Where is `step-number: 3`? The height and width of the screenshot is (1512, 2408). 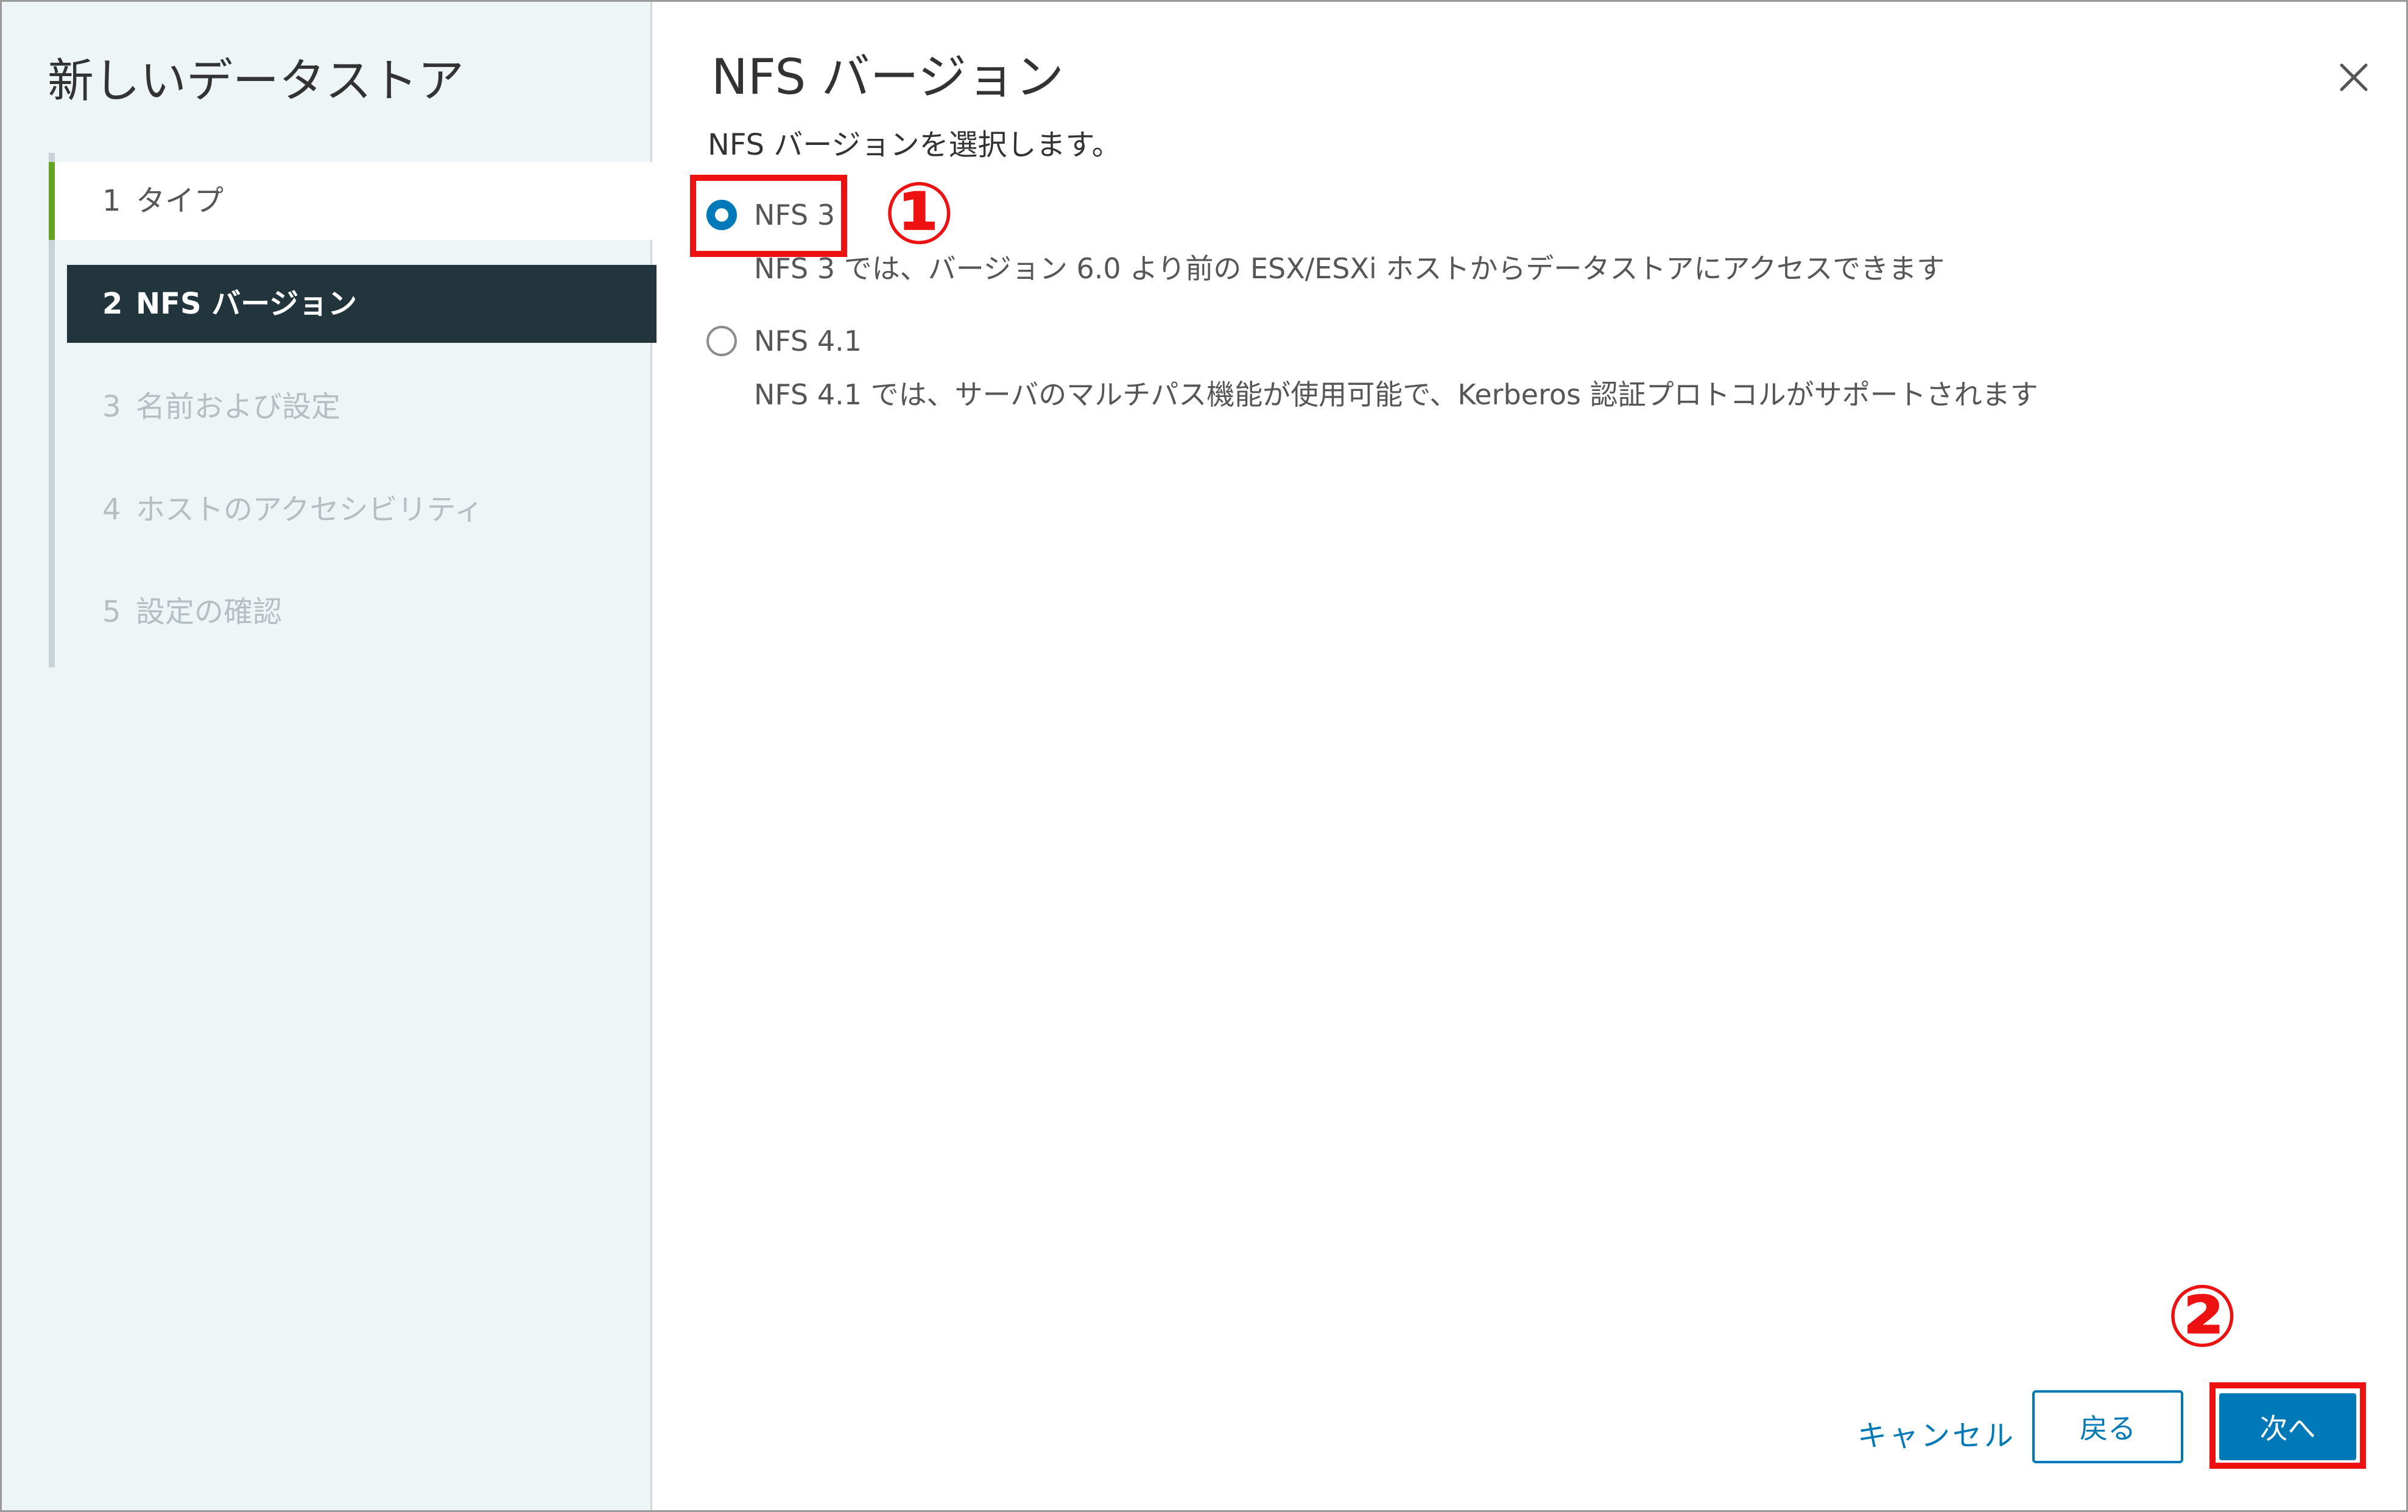
step-number: 3 is located at coordinates (111, 407).